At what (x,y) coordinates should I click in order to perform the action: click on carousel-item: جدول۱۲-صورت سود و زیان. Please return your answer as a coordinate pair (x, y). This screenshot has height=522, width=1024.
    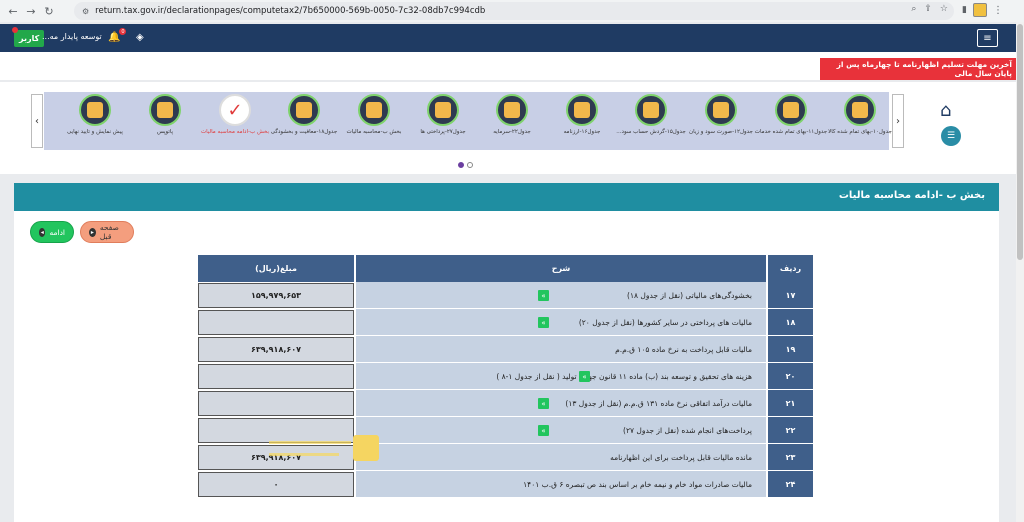
    Looking at the image, I should click on (721, 115).